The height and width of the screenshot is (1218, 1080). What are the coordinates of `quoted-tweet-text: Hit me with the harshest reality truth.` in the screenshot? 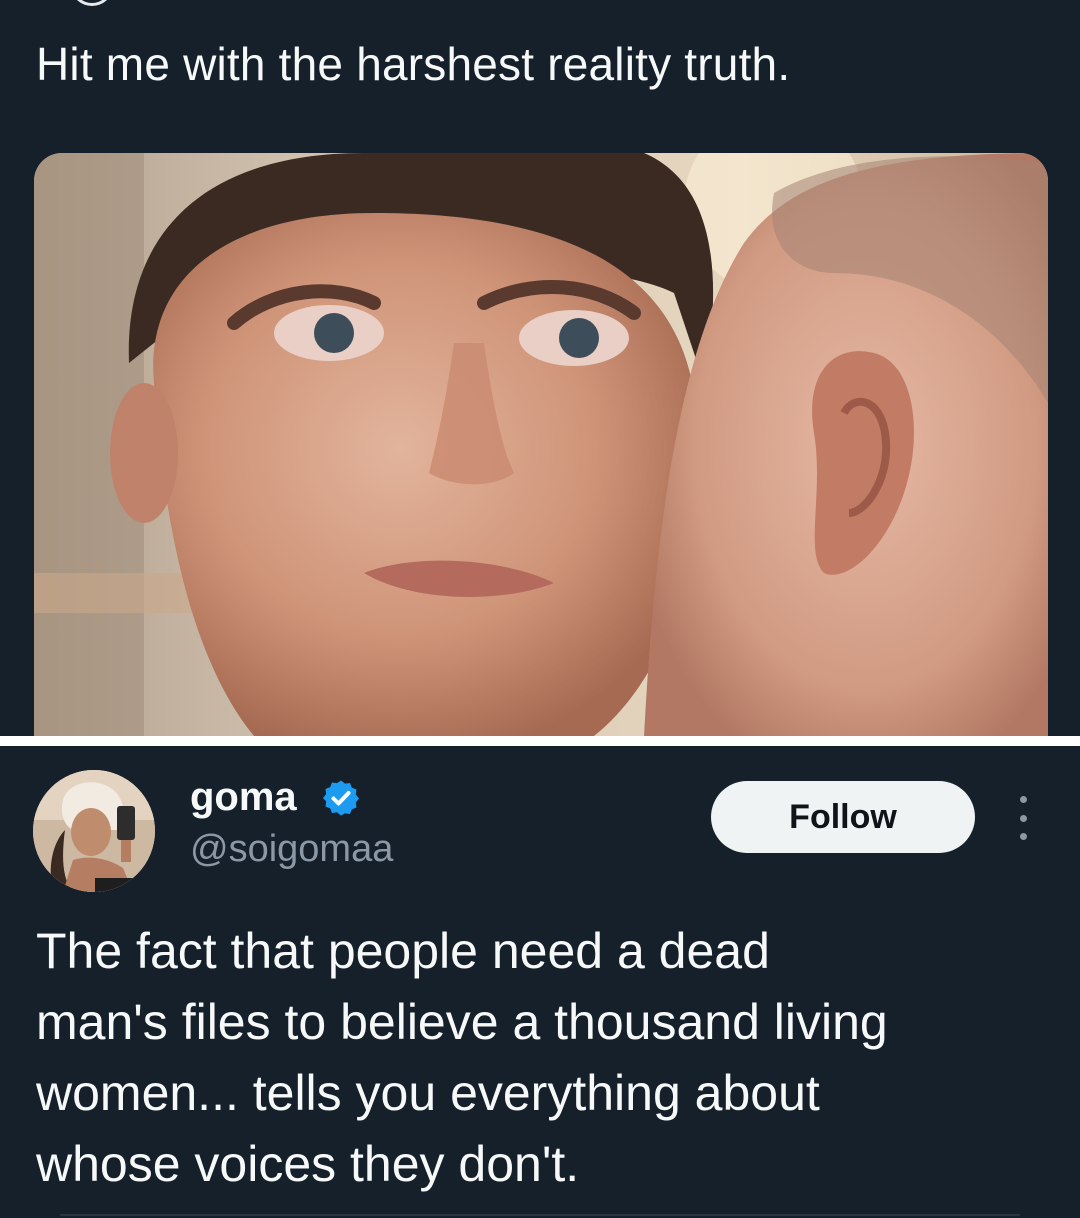 It's located at (413, 64).